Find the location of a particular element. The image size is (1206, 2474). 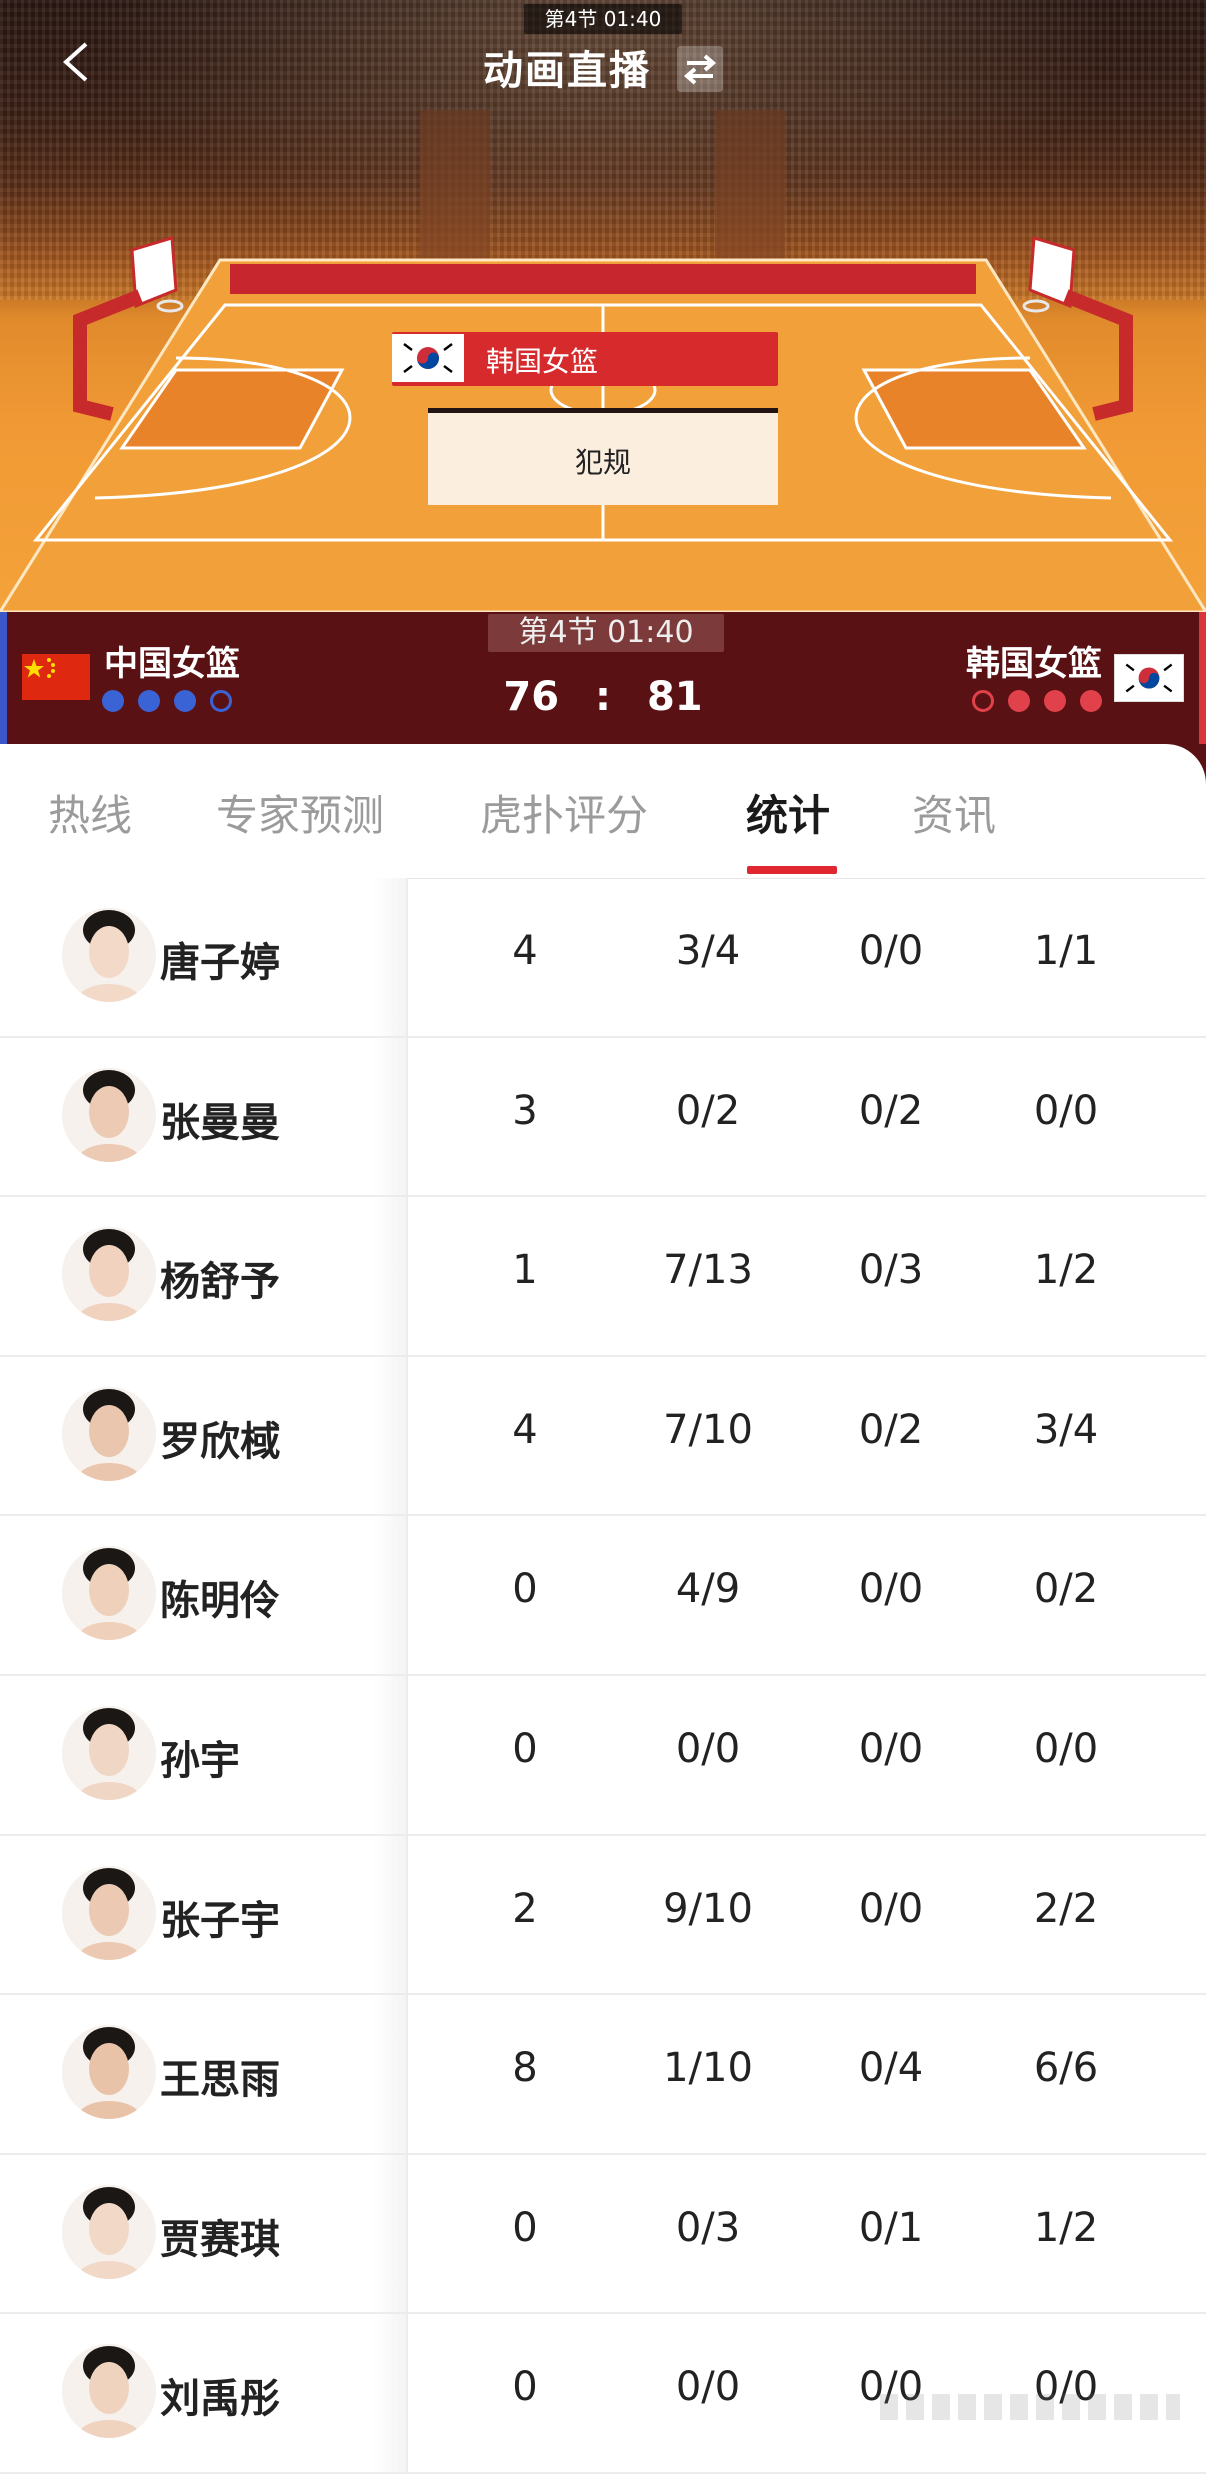

player-cell: 刘禹彤 is located at coordinates (204, 2393).